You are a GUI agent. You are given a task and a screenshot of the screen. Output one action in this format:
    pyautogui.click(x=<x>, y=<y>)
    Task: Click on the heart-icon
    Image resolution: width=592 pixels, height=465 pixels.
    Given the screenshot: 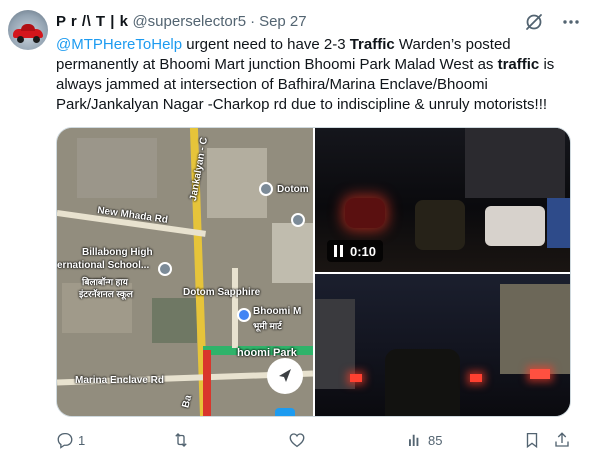 What is the action you would take?
    pyautogui.click(x=297, y=440)
    